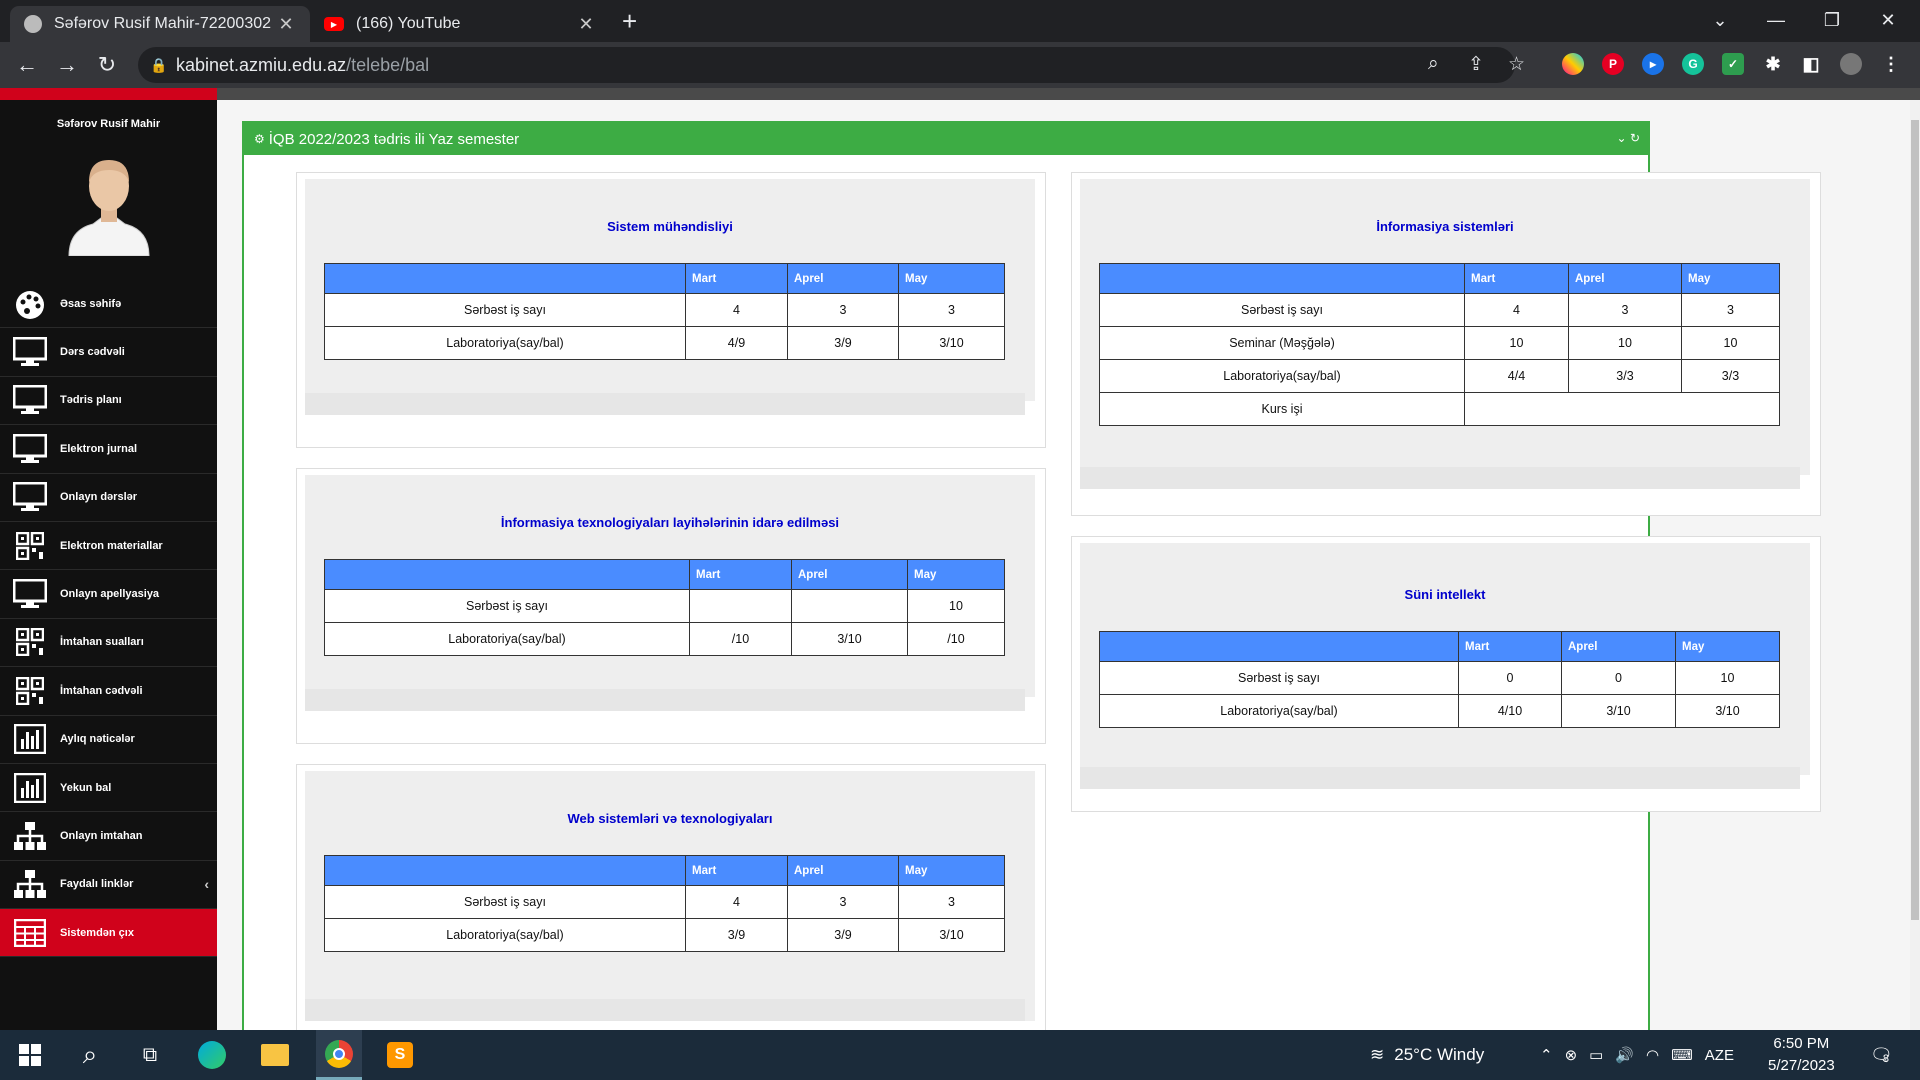 The width and height of the screenshot is (1920, 1080). Describe the element at coordinates (1801, 1055) in the screenshot. I see `clock: 6:50 PM 5/27/2023` at that location.